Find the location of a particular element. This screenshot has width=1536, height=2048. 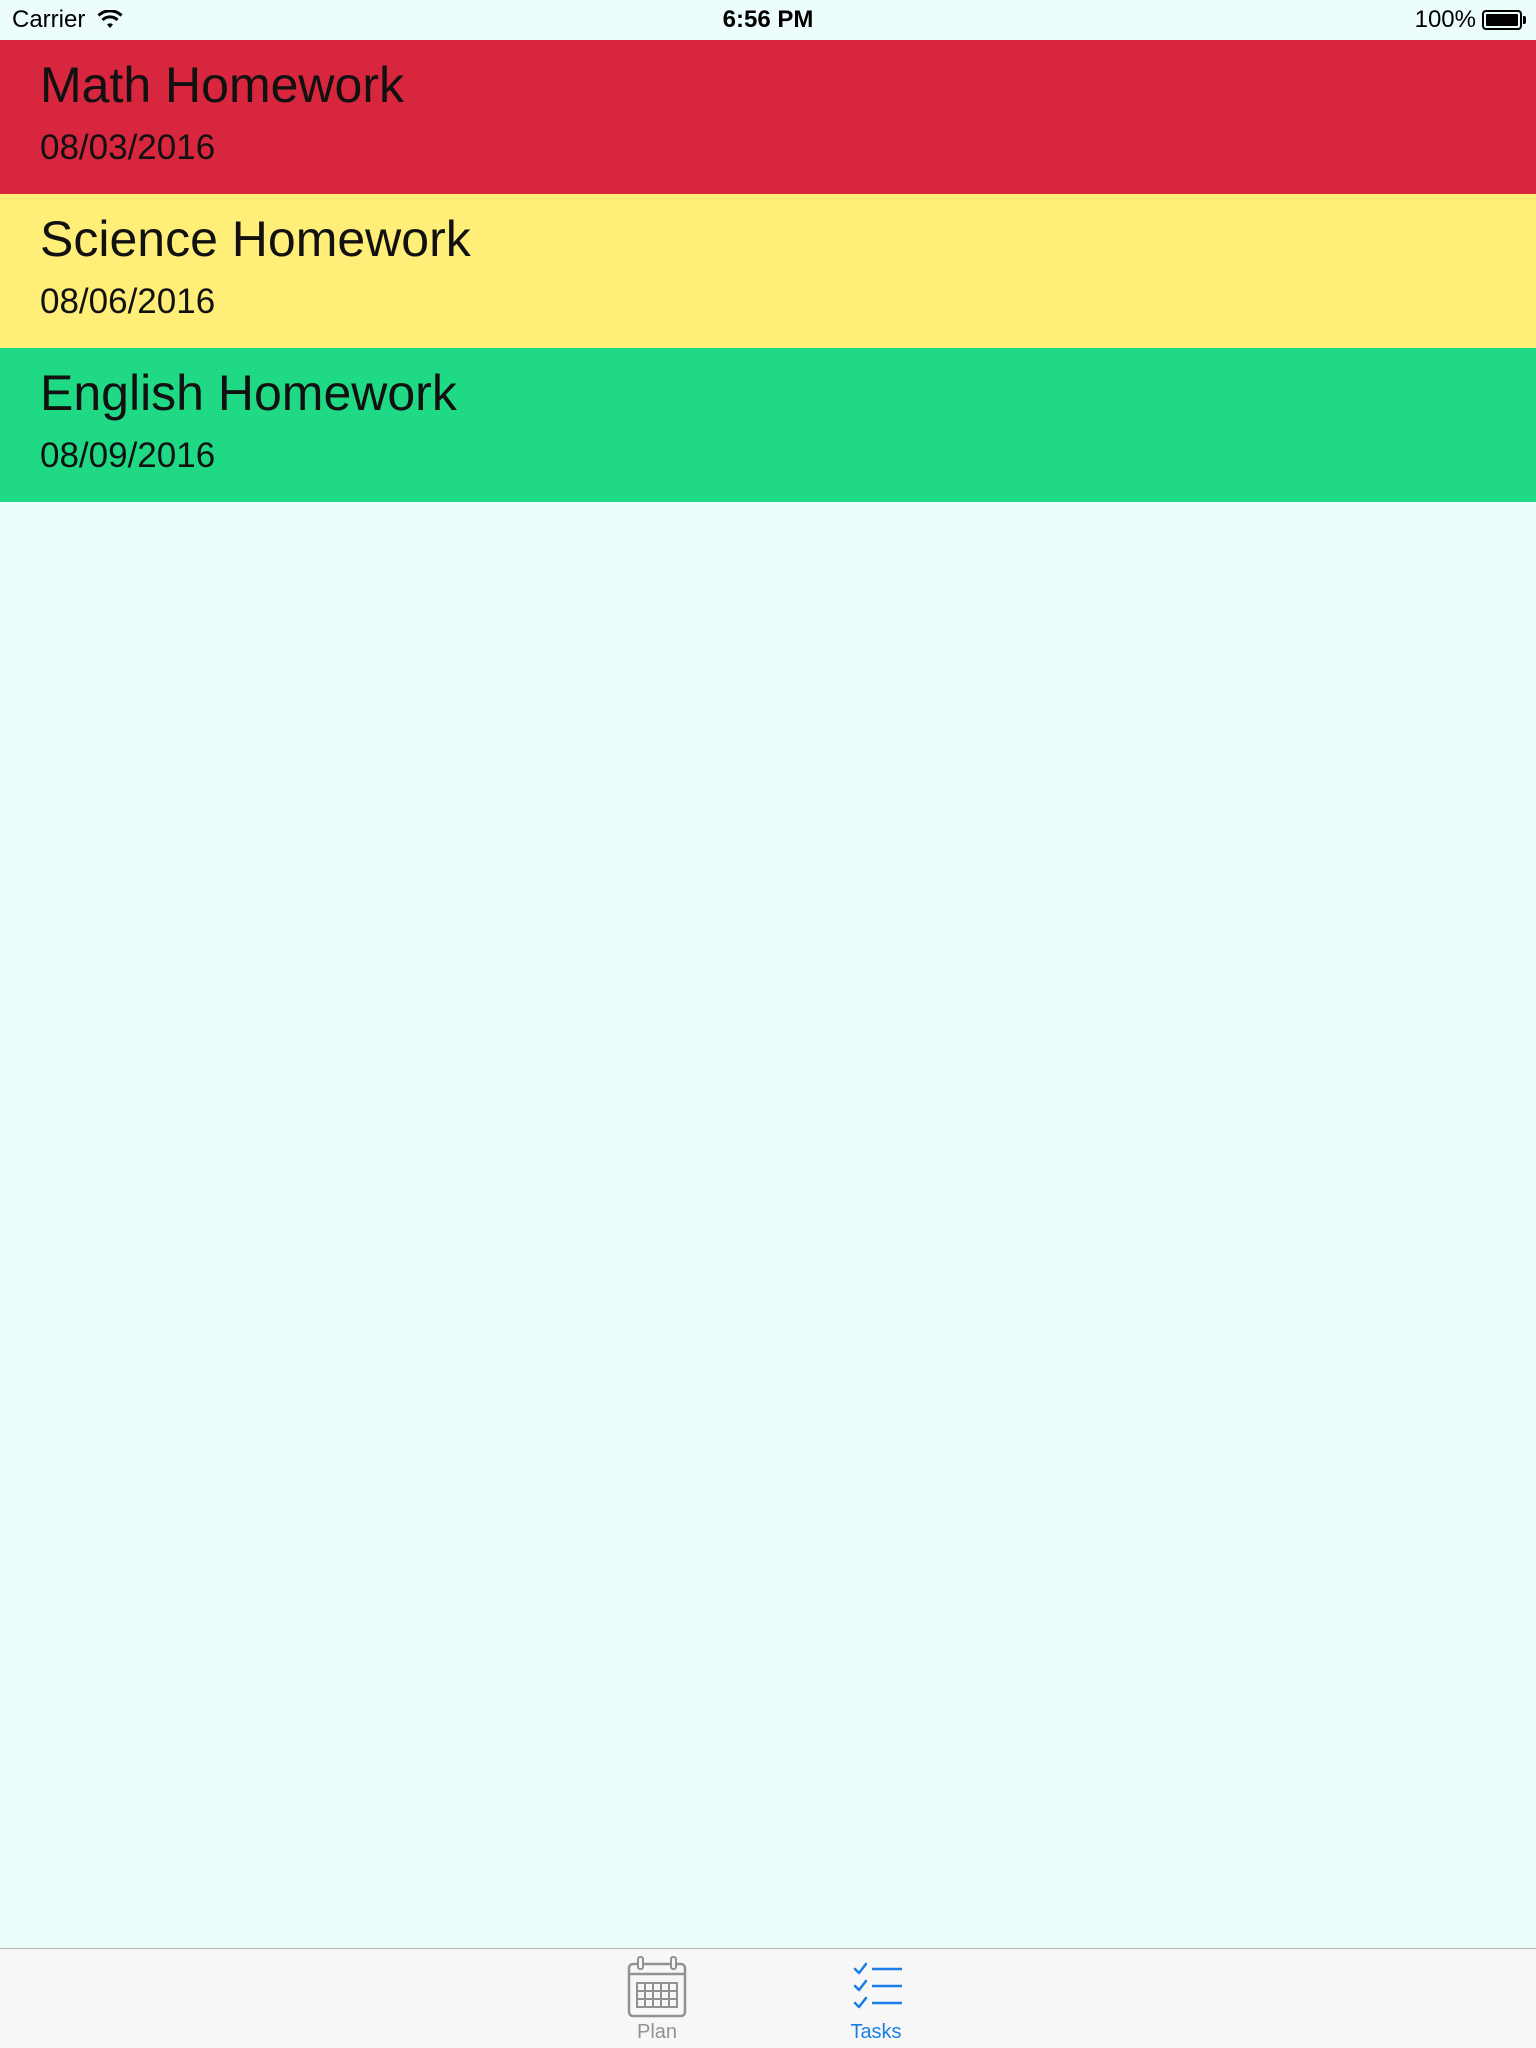

tab-label: Tasks is located at coordinates (876, 2032).